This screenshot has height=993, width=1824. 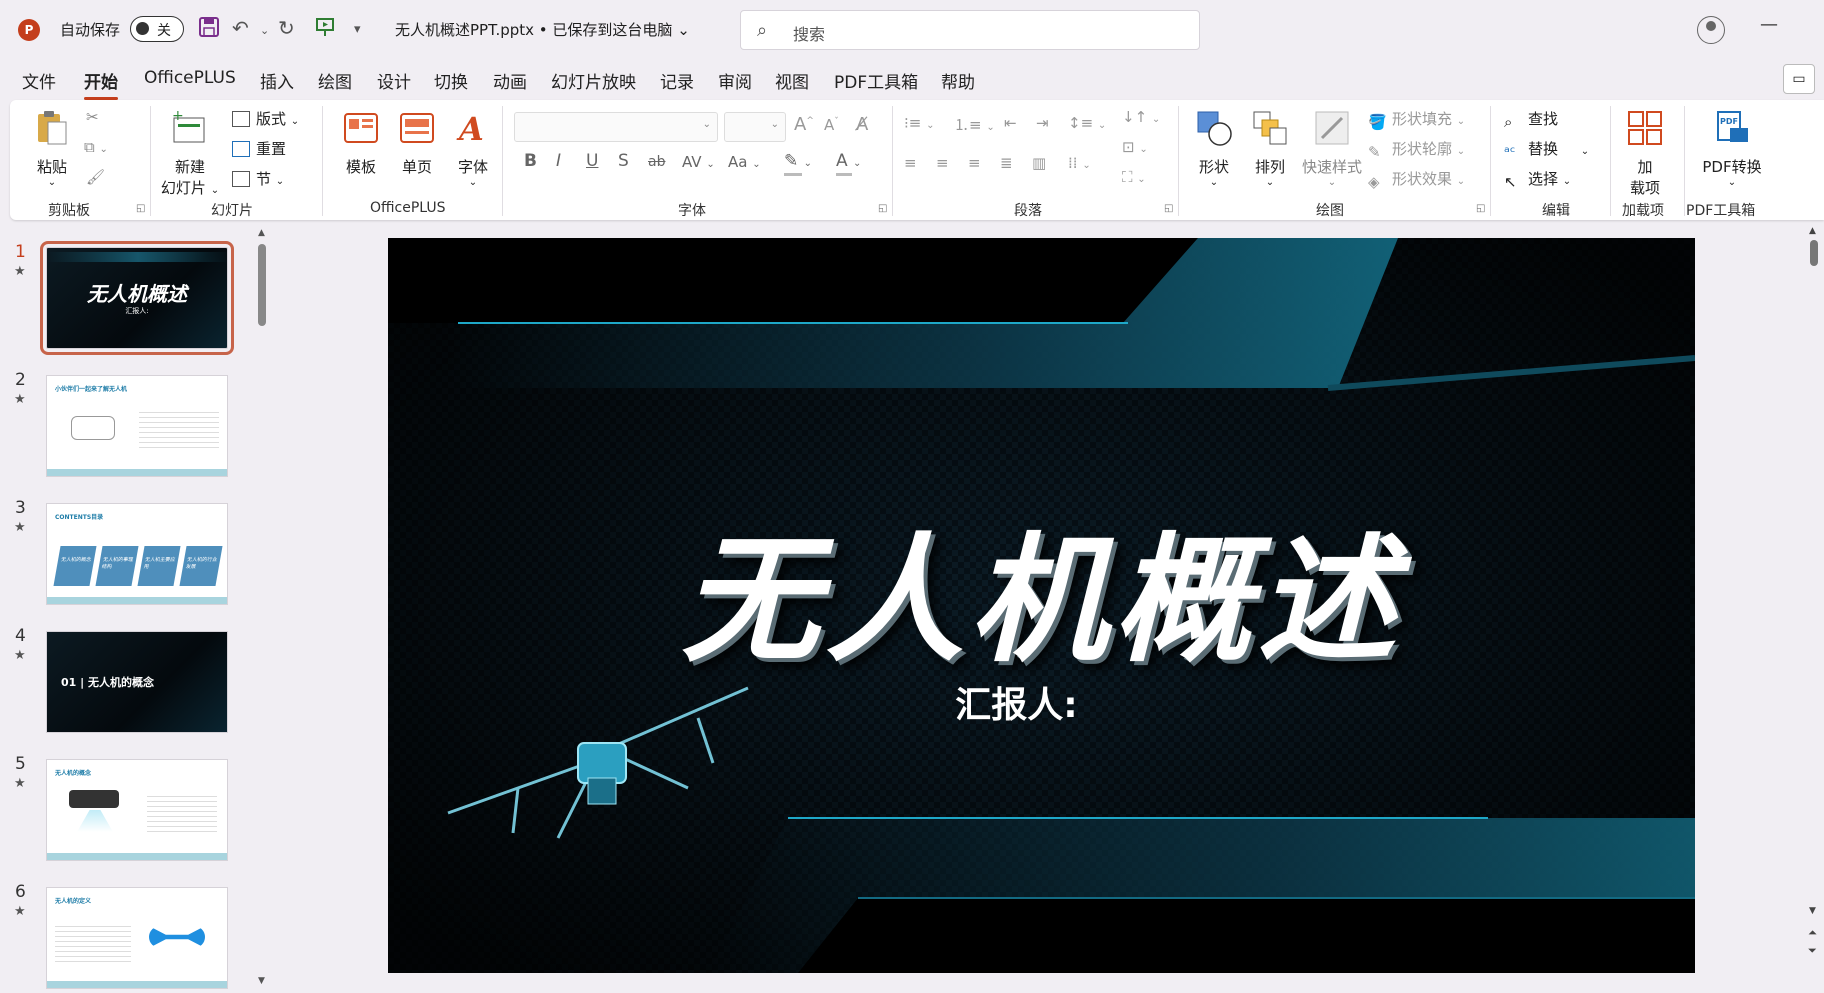 What do you see at coordinates (1041, 702) in the screenshot?
I see `slide-subtitle: 汇报人:` at bounding box center [1041, 702].